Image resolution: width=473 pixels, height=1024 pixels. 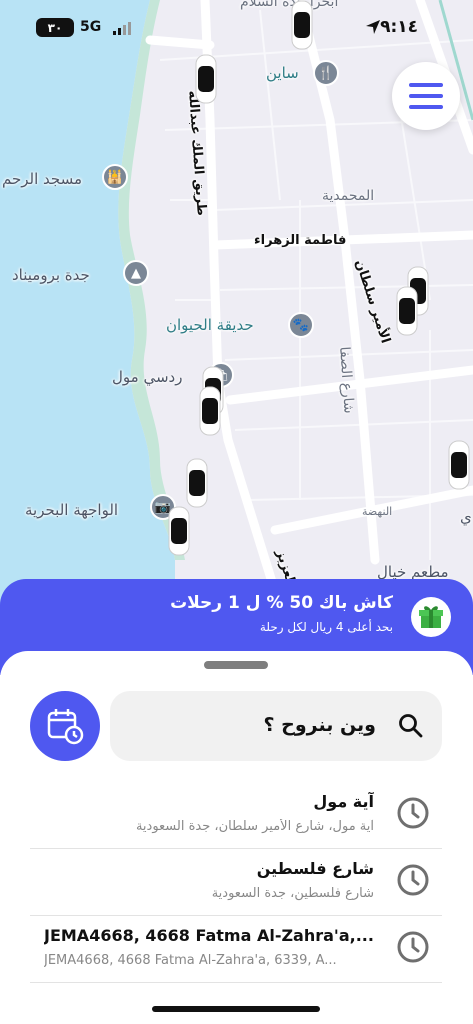 What do you see at coordinates (51, 275) in the screenshot?
I see `map-label-promenade: جدة بروميناد` at bounding box center [51, 275].